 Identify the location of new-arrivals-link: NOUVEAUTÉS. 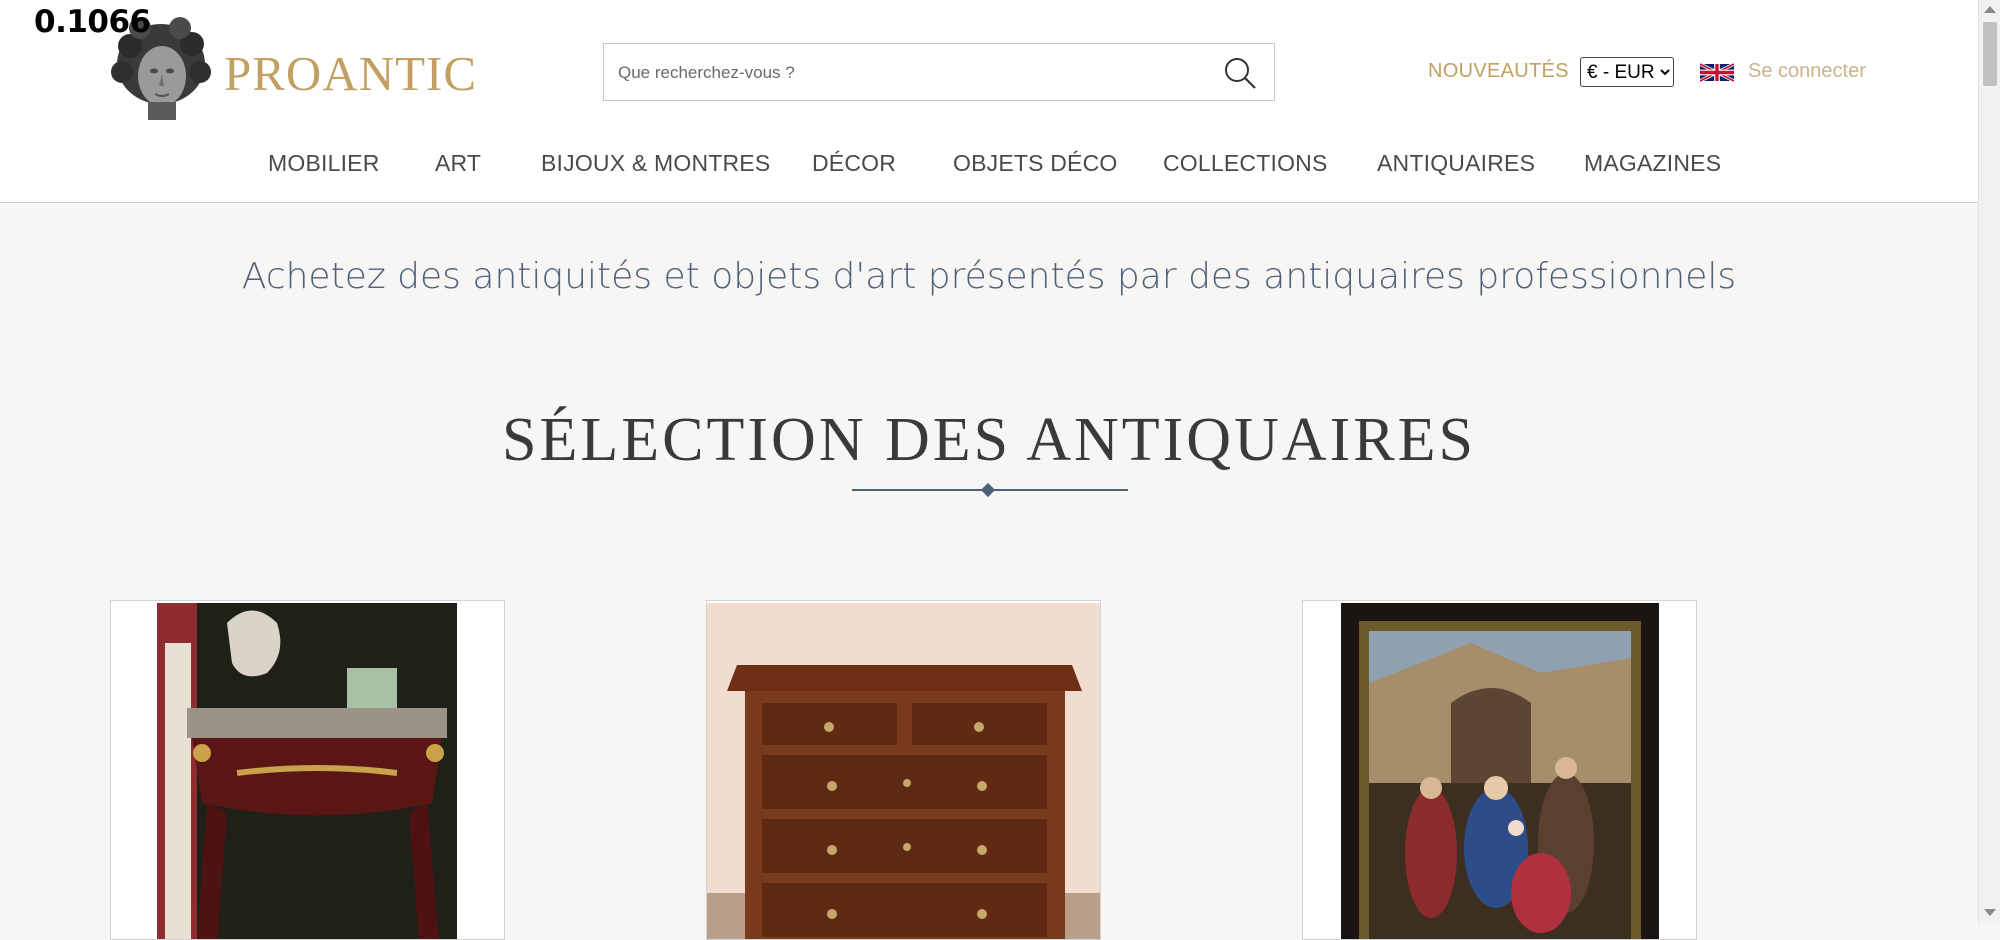
(1498, 71).